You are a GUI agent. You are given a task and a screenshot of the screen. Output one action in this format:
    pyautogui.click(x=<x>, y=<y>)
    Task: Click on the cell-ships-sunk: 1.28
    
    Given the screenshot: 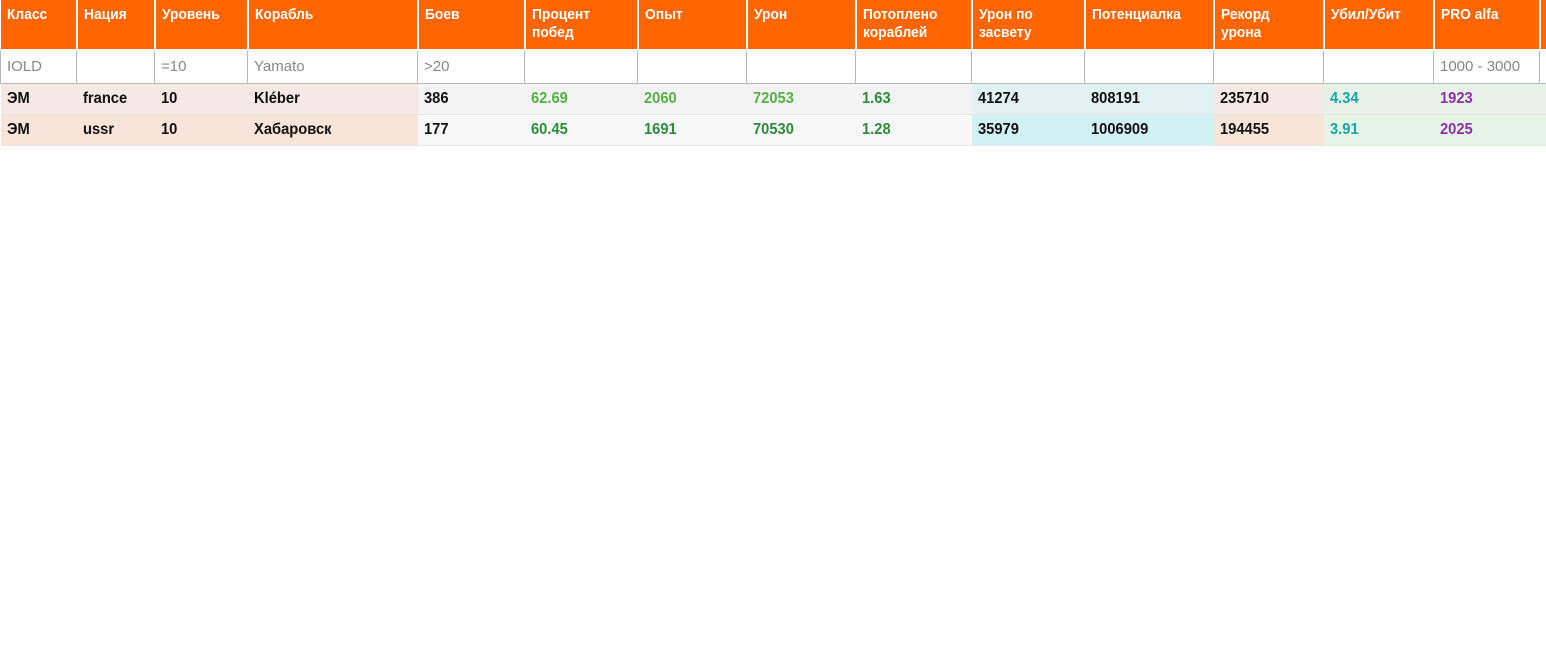 What is the action you would take?
    pyautogui.click(x=913, y=130)
    